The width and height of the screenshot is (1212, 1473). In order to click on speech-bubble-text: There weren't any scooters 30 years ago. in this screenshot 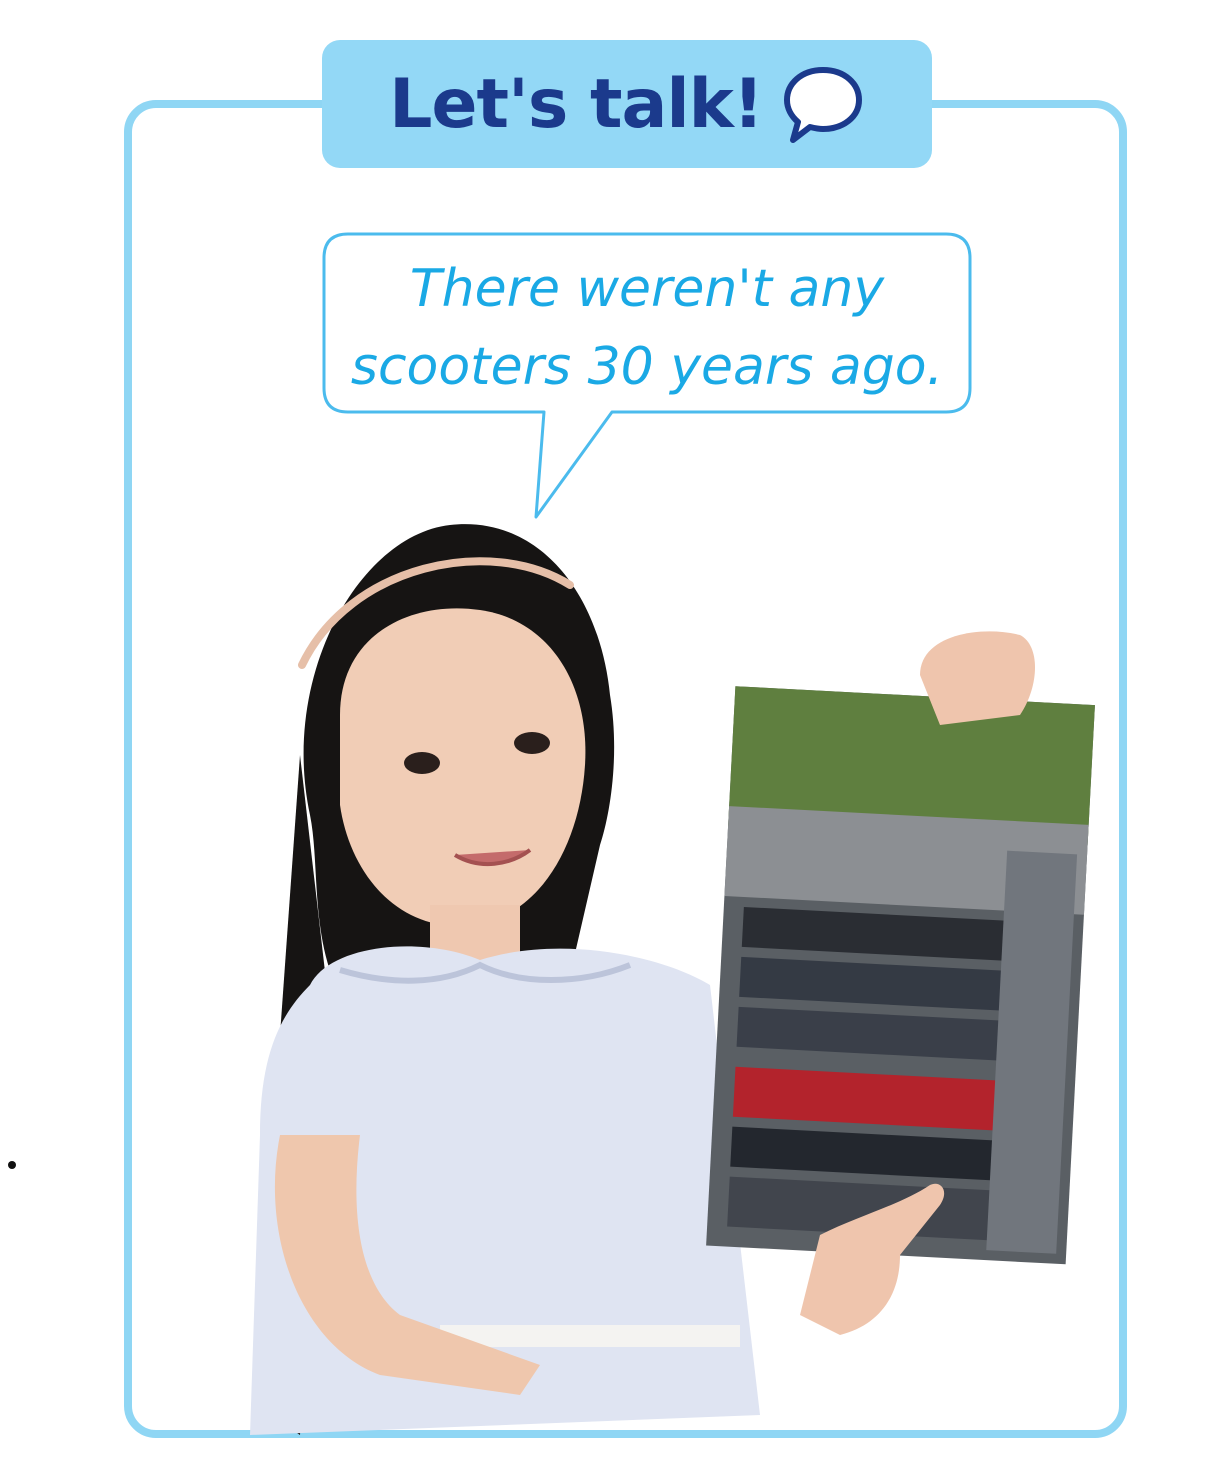, I will do `click(647, 328)`.